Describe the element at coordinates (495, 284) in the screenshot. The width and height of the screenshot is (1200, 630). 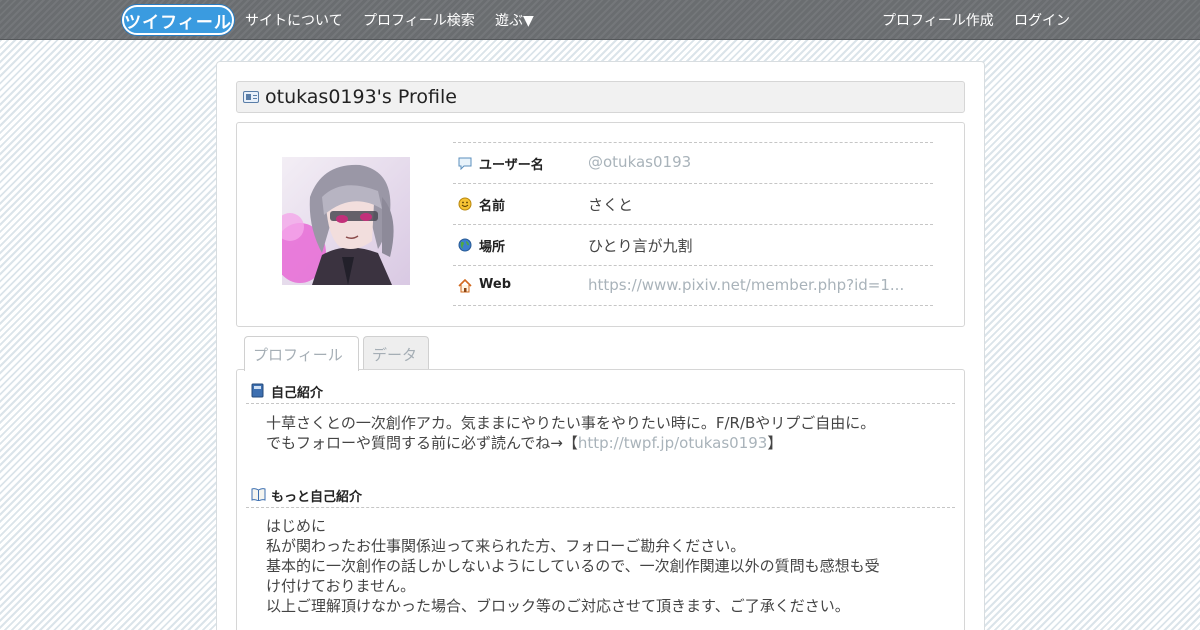
I see `web-label: Web` at that location.